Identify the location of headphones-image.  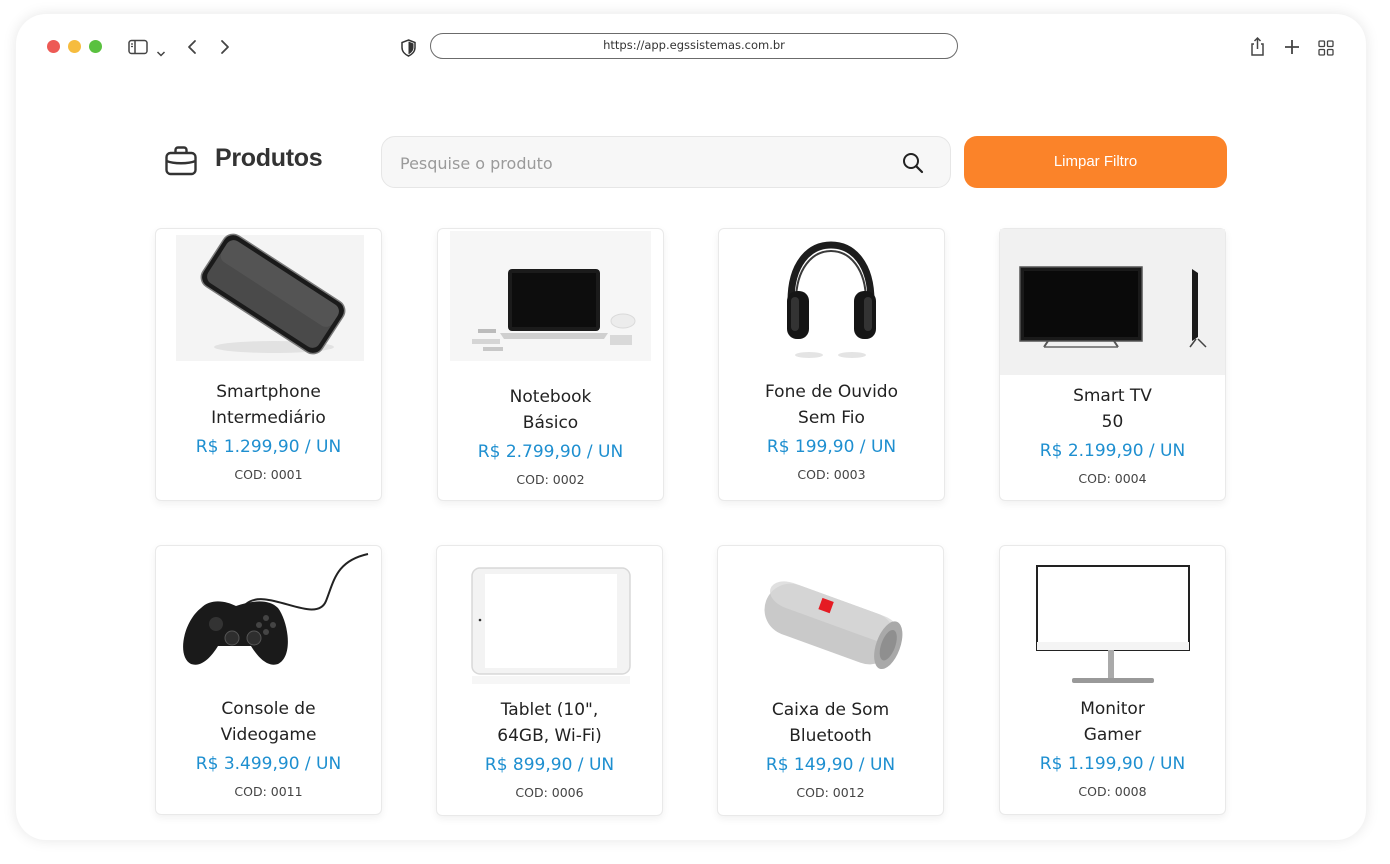
(831, 298).